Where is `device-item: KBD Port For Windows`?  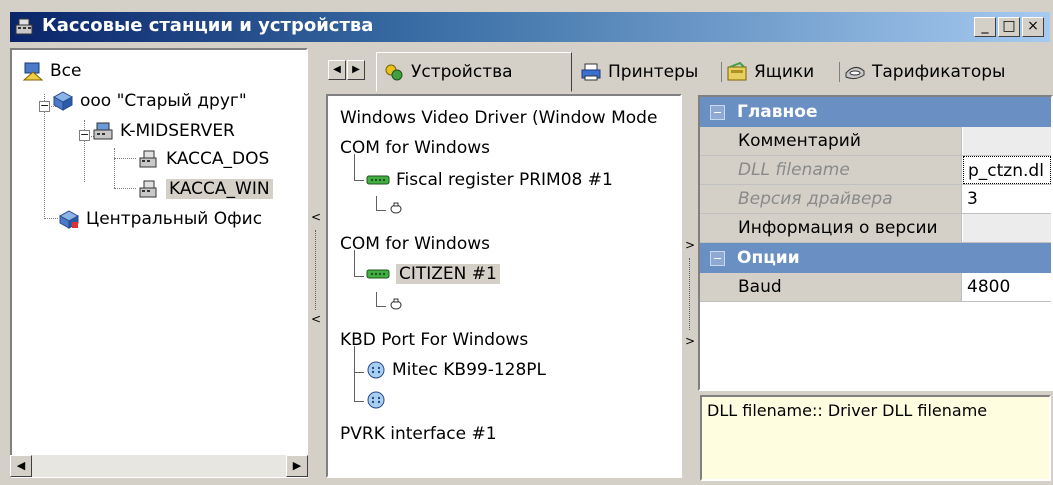 device-item: KBD Port For Windows is located at coordinates (434, 340).